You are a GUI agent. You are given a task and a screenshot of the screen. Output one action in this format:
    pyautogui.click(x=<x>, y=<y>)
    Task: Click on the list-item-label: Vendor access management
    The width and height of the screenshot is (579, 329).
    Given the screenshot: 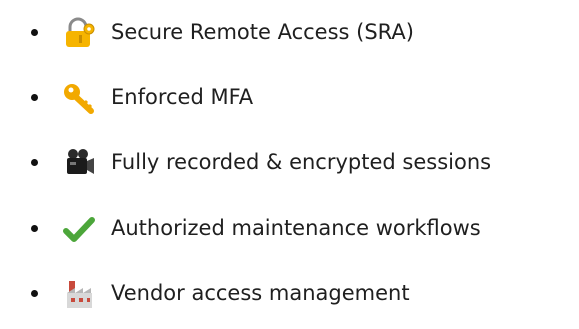 What is the action you would take?
    pyautogui.click(x=260, y=293)
    